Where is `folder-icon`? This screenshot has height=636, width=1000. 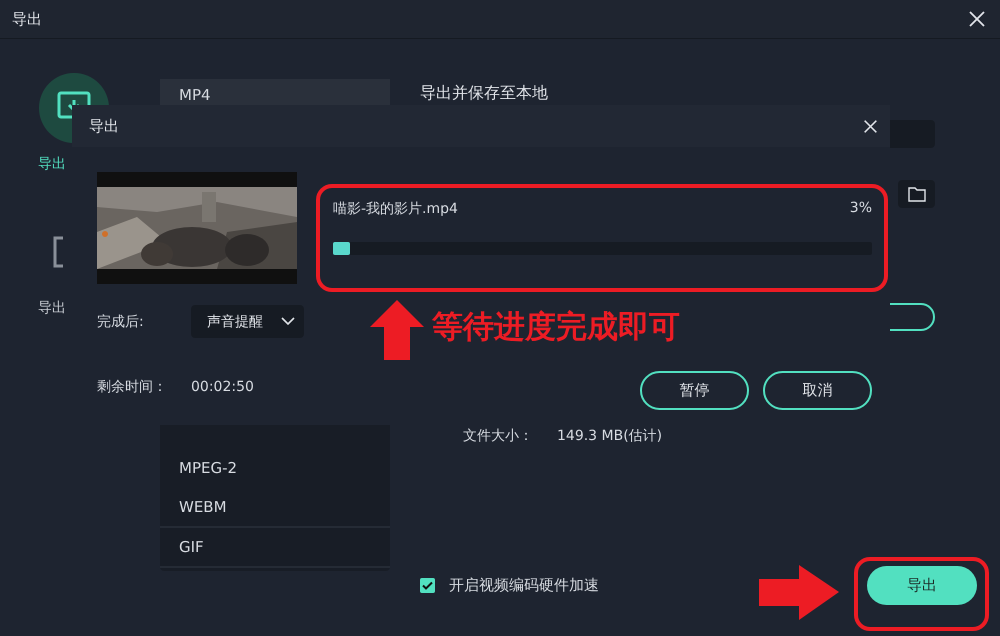
folder-icon is located at coordinates (917, 194).